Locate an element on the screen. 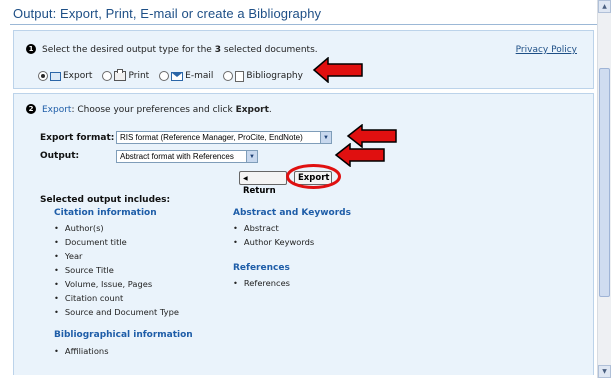 This screenshot has width=616, height=378. radio-export: Export is located at coordinates (65, 76).